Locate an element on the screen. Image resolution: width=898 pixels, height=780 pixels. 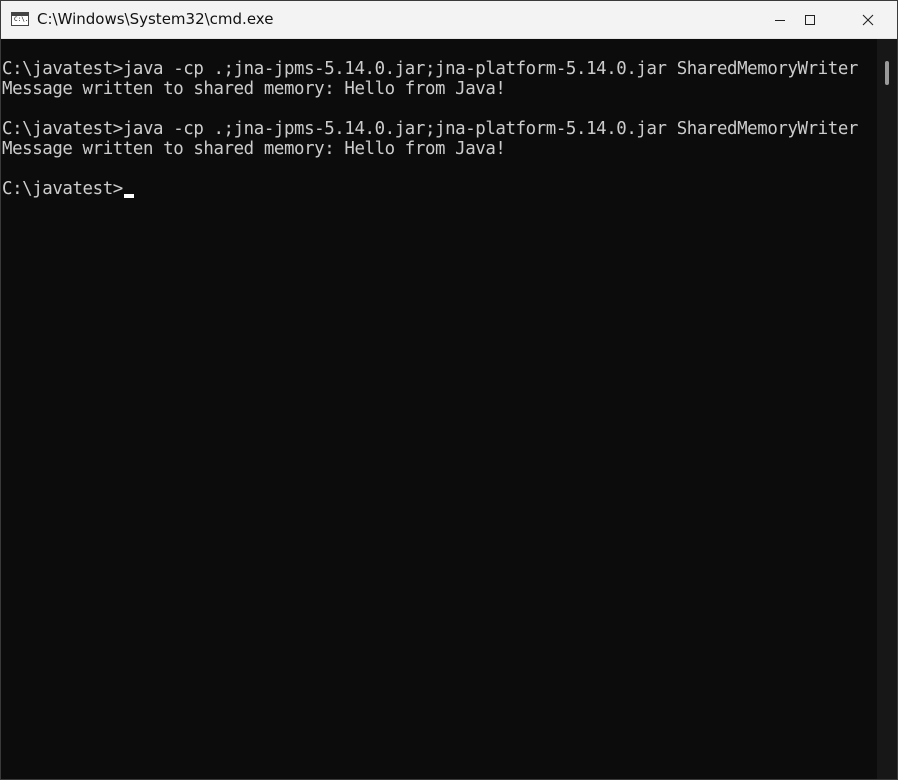
cmd-icon: C:\. is located at coordinates (20, 19).